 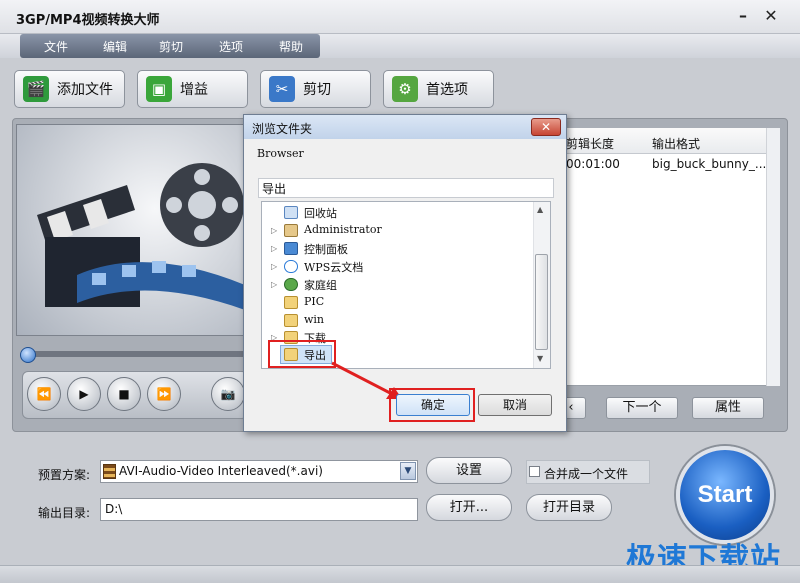 What do you see at coordinates (546, 127) in the screenshot?
I see `dialog-close-button: ✕` at bounding box center [546, 127].